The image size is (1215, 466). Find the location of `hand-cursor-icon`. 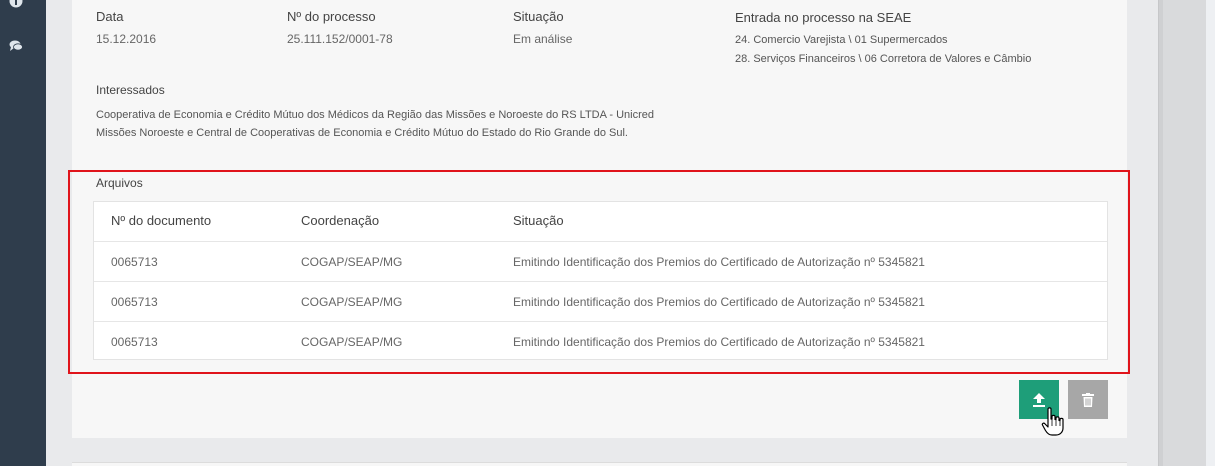

hand-cursor-icon is located at coordinates (1053, 422).